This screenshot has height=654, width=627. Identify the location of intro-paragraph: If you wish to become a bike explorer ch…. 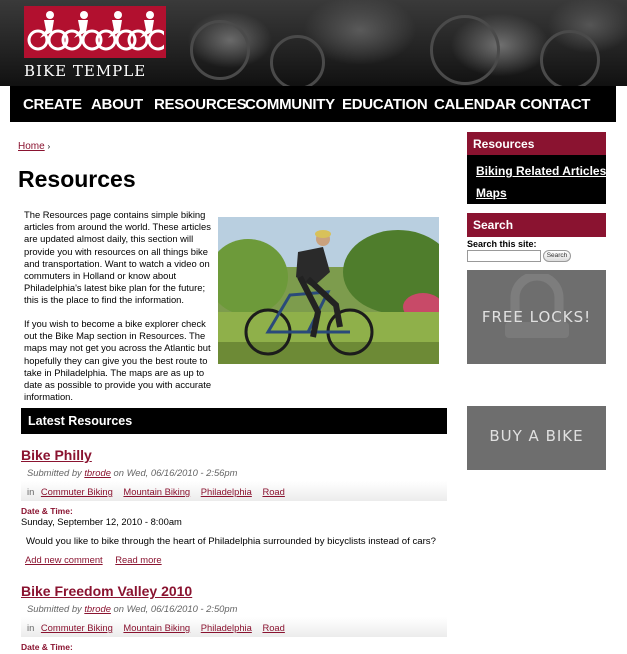
(118, 360).